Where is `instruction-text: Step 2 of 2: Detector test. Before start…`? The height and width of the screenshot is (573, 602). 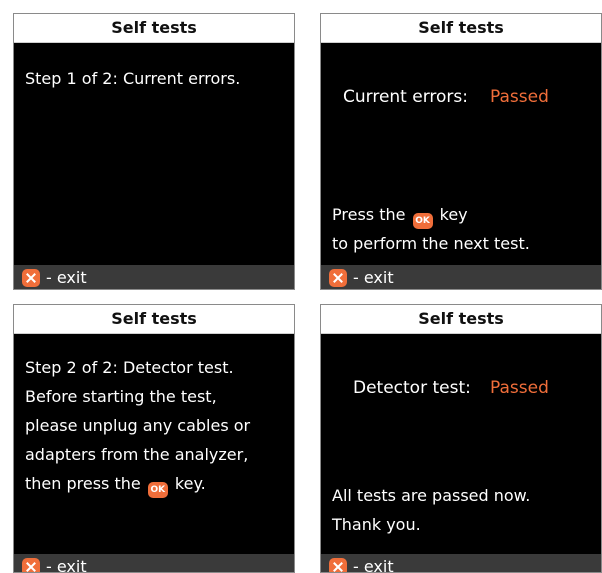 instruction-text: Step 2 of 2: Detector test. Before start… is located at coordinates (156, 425).